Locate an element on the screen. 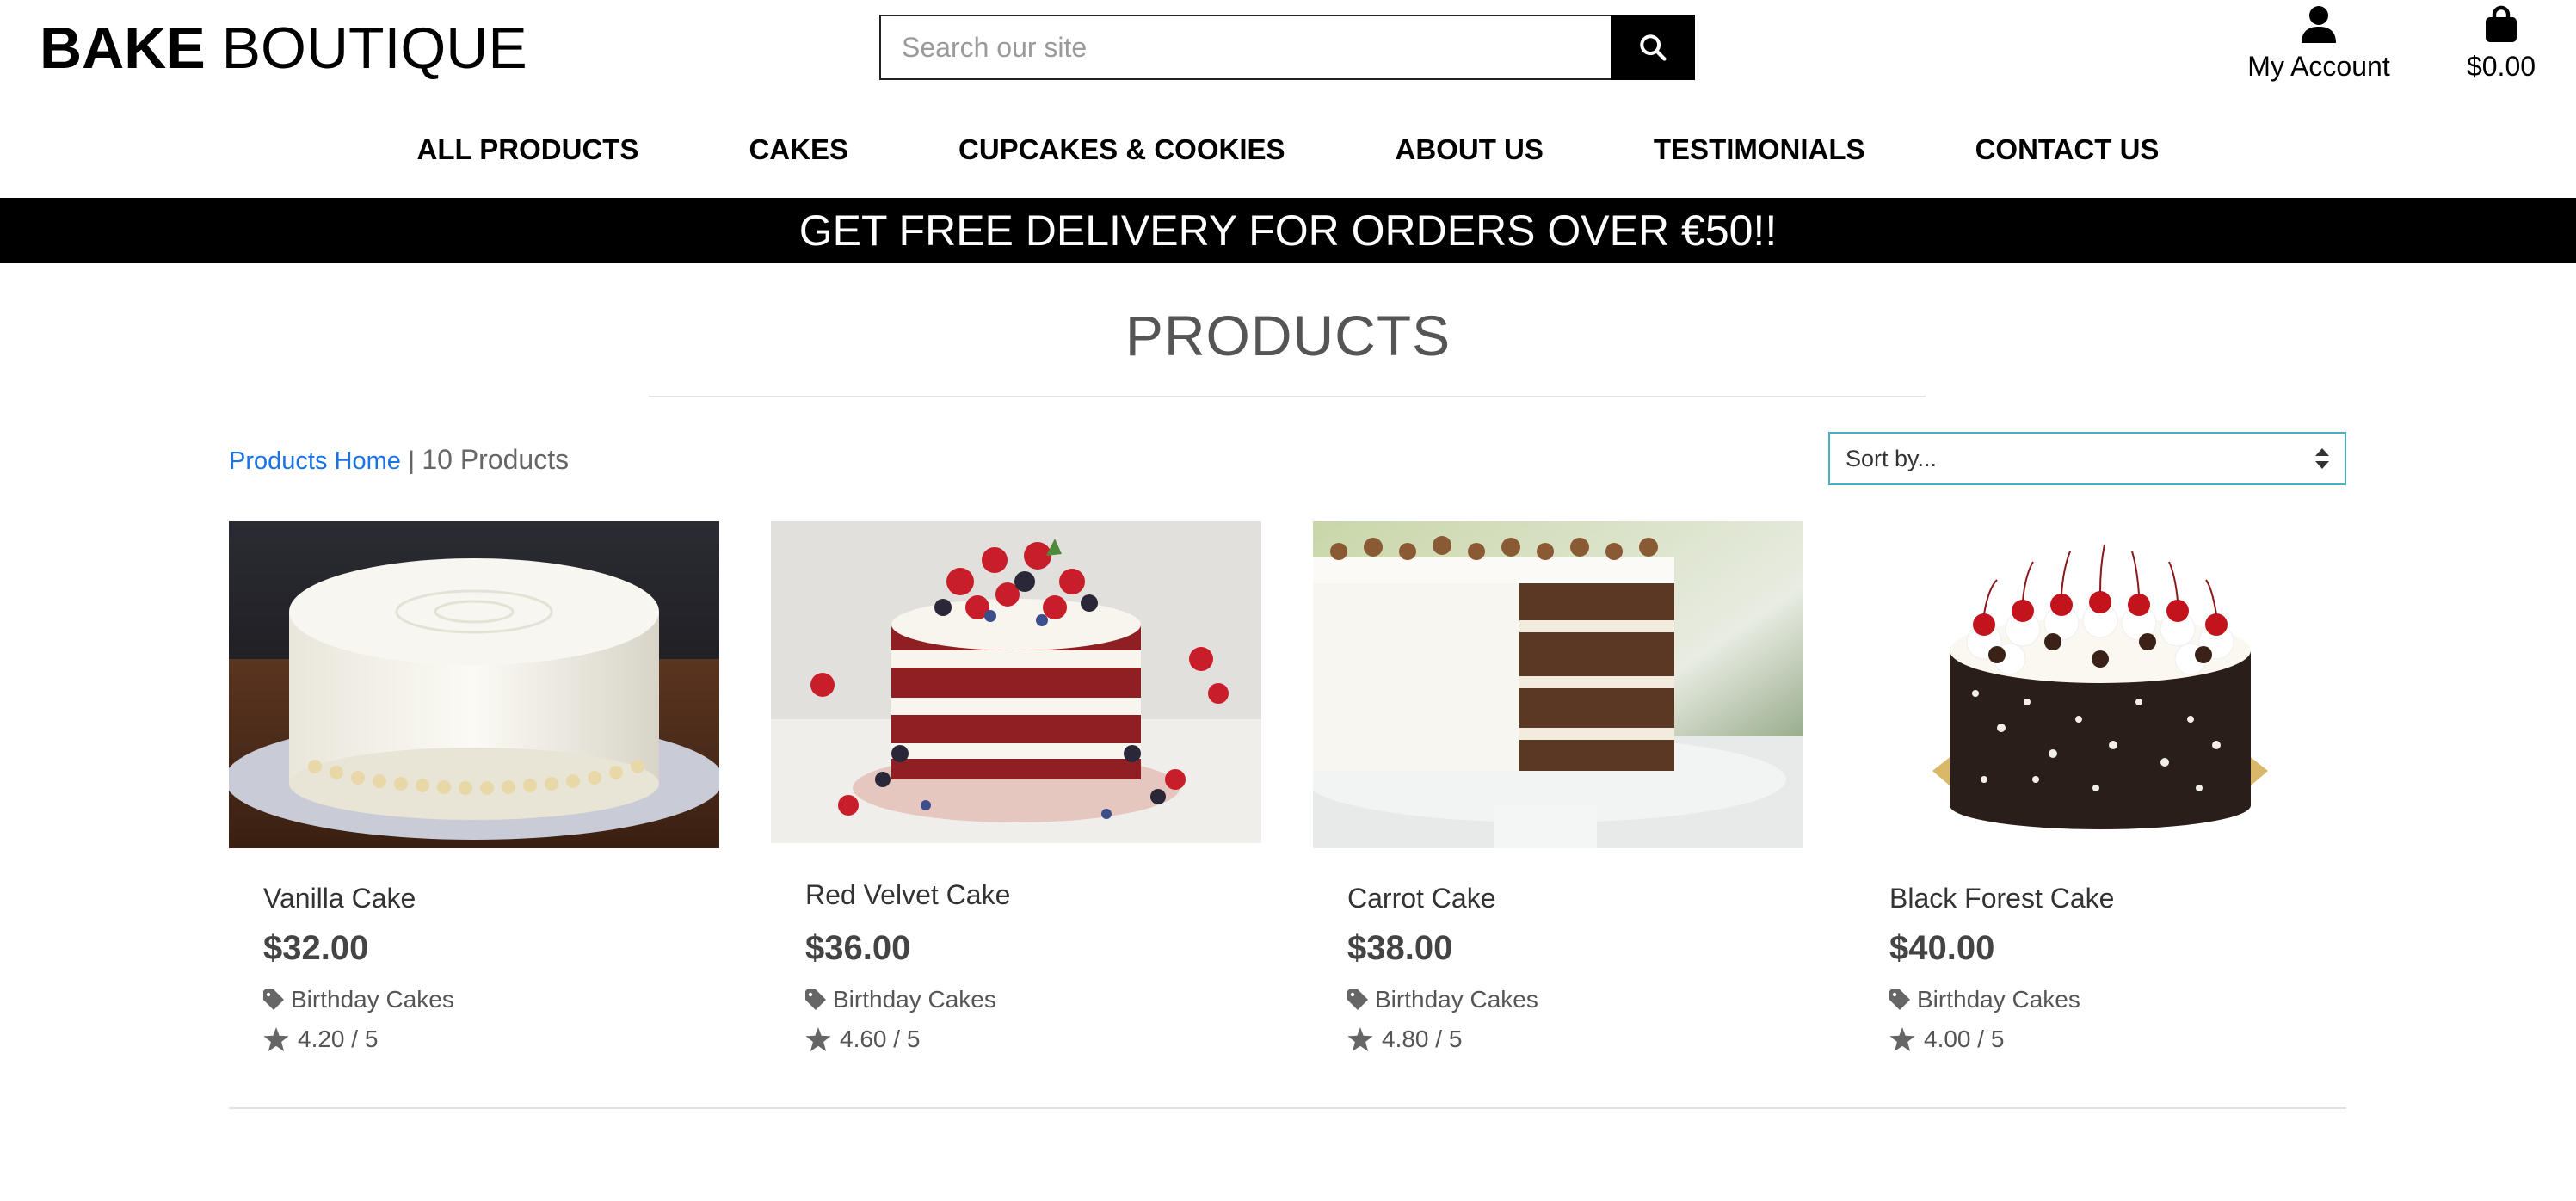 The height and width of the screenshot is (1201, 2576). product-price: $36.00 is located at coordinates (858, 948).